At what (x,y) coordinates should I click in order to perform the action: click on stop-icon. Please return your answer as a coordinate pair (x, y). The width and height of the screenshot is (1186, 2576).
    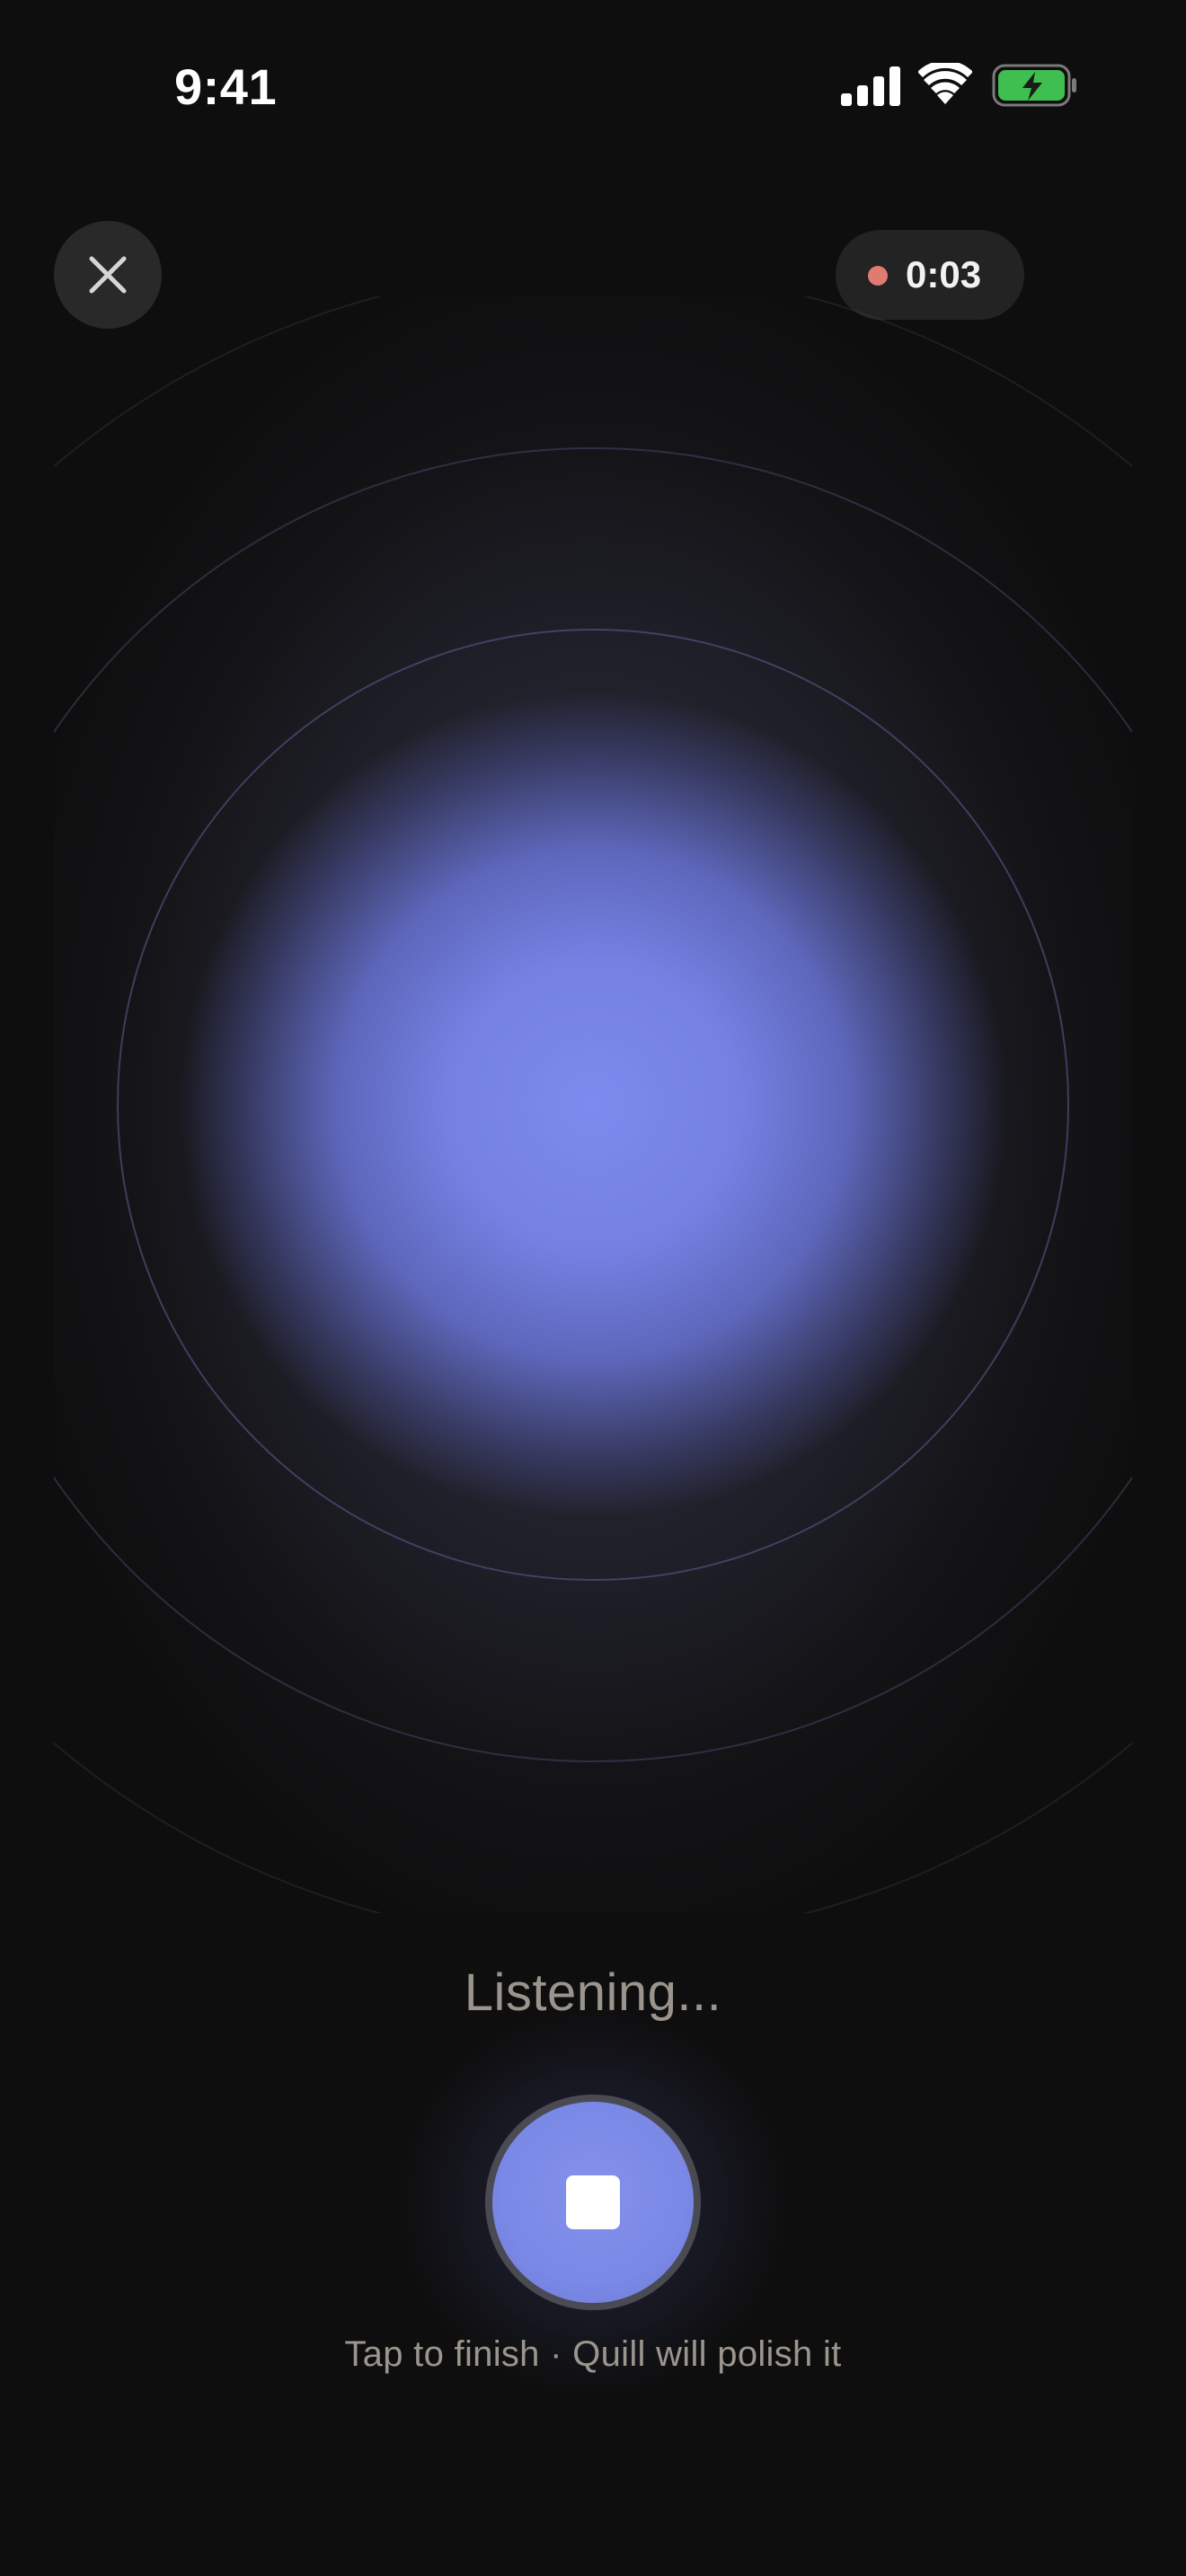
    Looking at the image, I should click on (593, 2202).